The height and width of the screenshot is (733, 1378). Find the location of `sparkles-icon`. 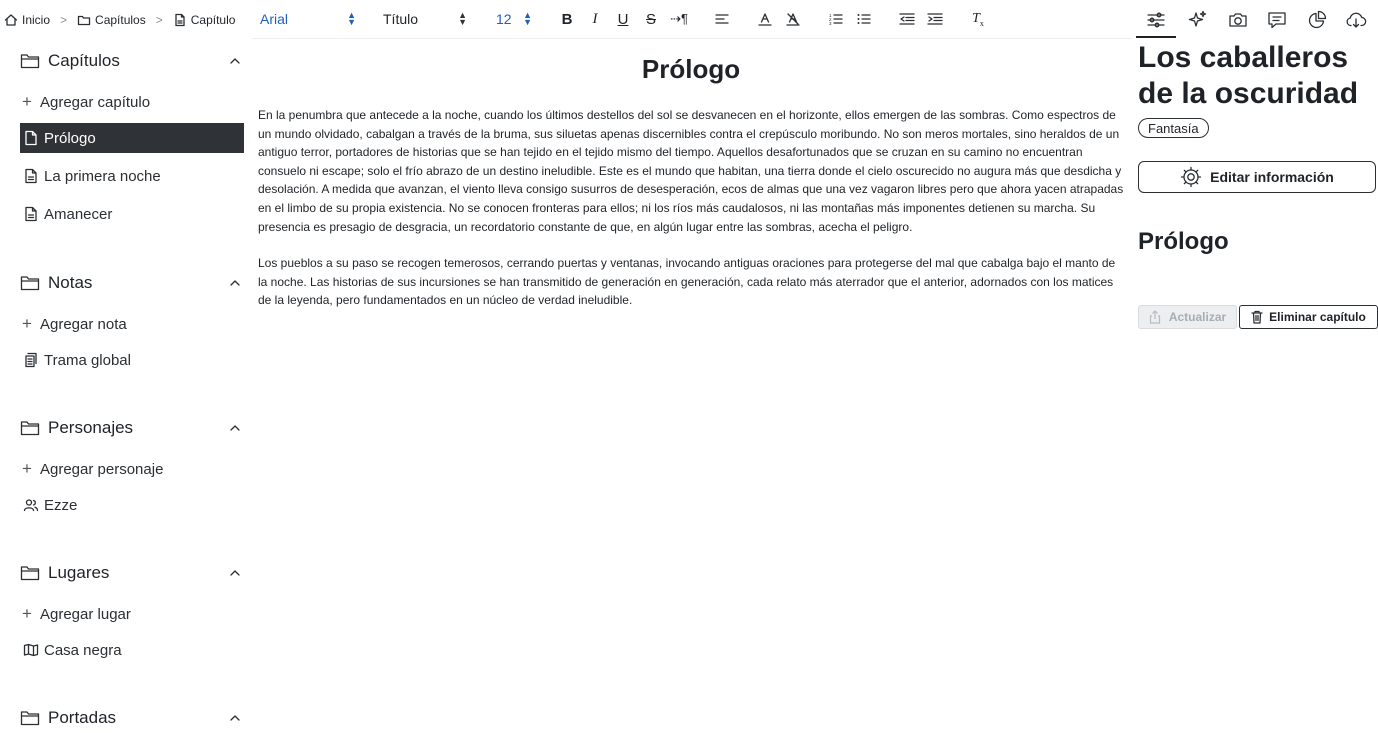

sparkles-icon is located at coordinates (1198, 20).